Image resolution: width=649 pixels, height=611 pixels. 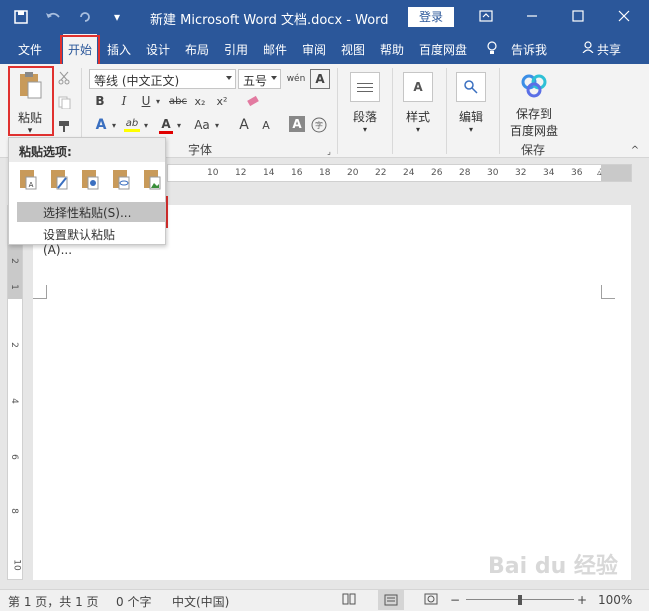 I want to click on paragraph-icon, so click(x=365, y=87).